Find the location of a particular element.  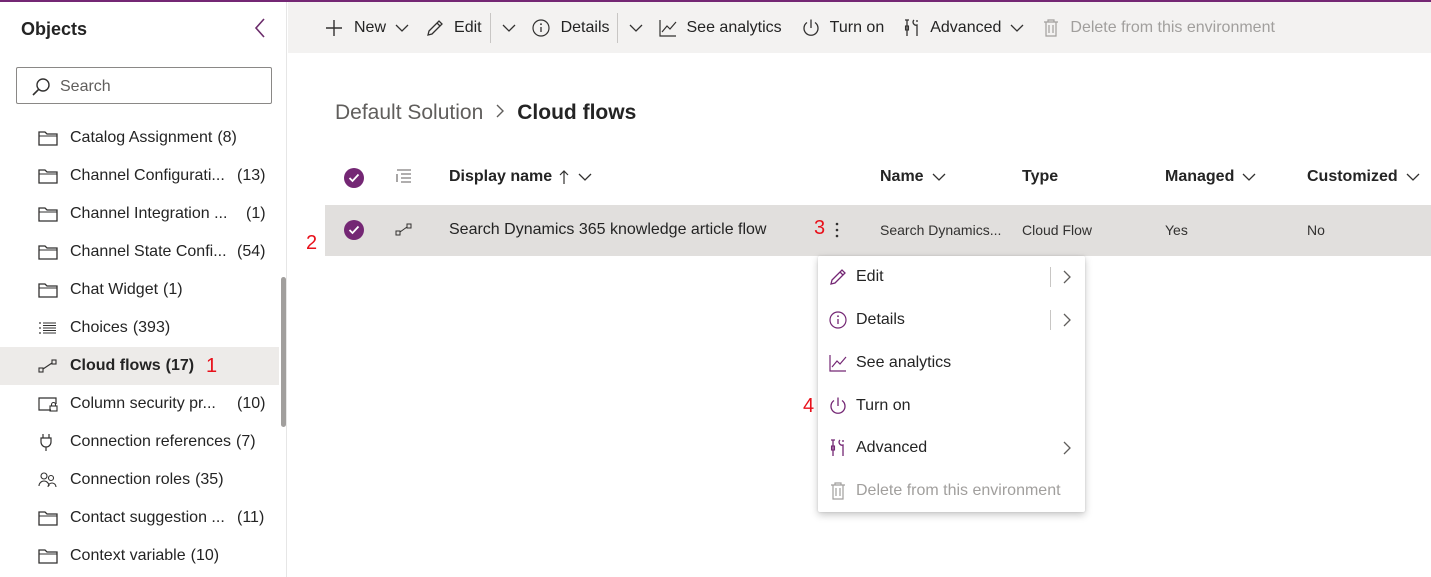

edit-more-button is located at coordinates (509, 27).